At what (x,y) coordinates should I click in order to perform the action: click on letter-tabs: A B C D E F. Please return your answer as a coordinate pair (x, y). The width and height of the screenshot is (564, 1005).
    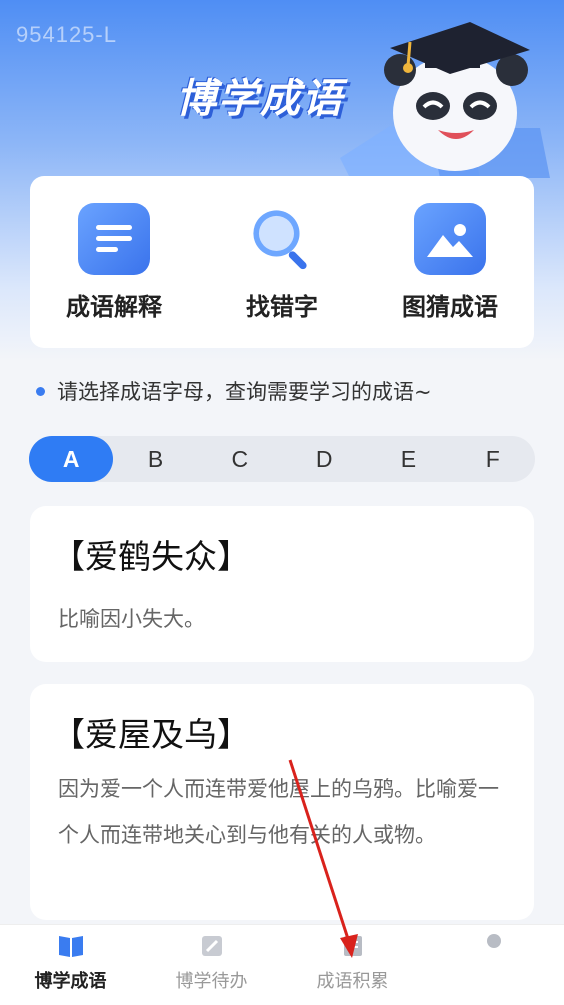
    Looking at the image, I should click on (282, 459).